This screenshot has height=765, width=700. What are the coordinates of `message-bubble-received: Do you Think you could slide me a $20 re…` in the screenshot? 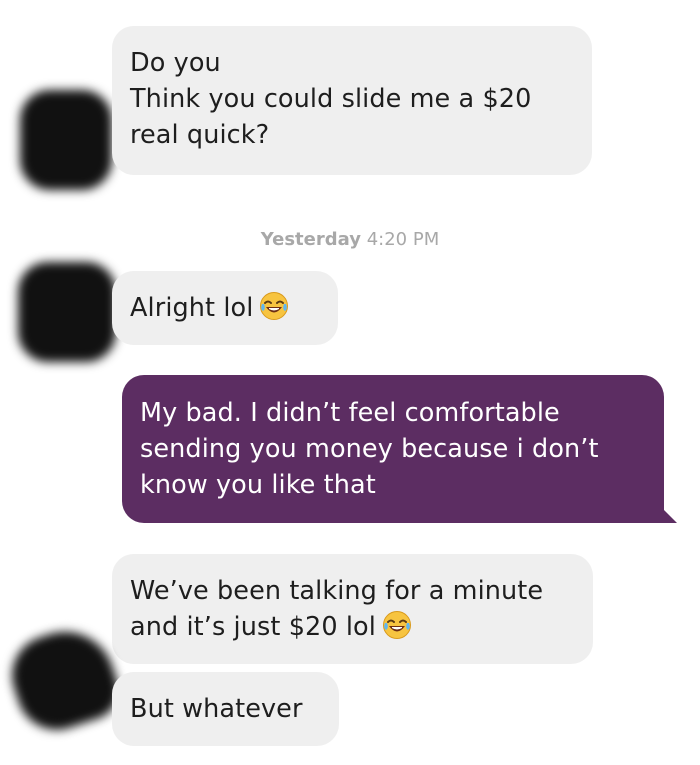 It's located at (352, 100).